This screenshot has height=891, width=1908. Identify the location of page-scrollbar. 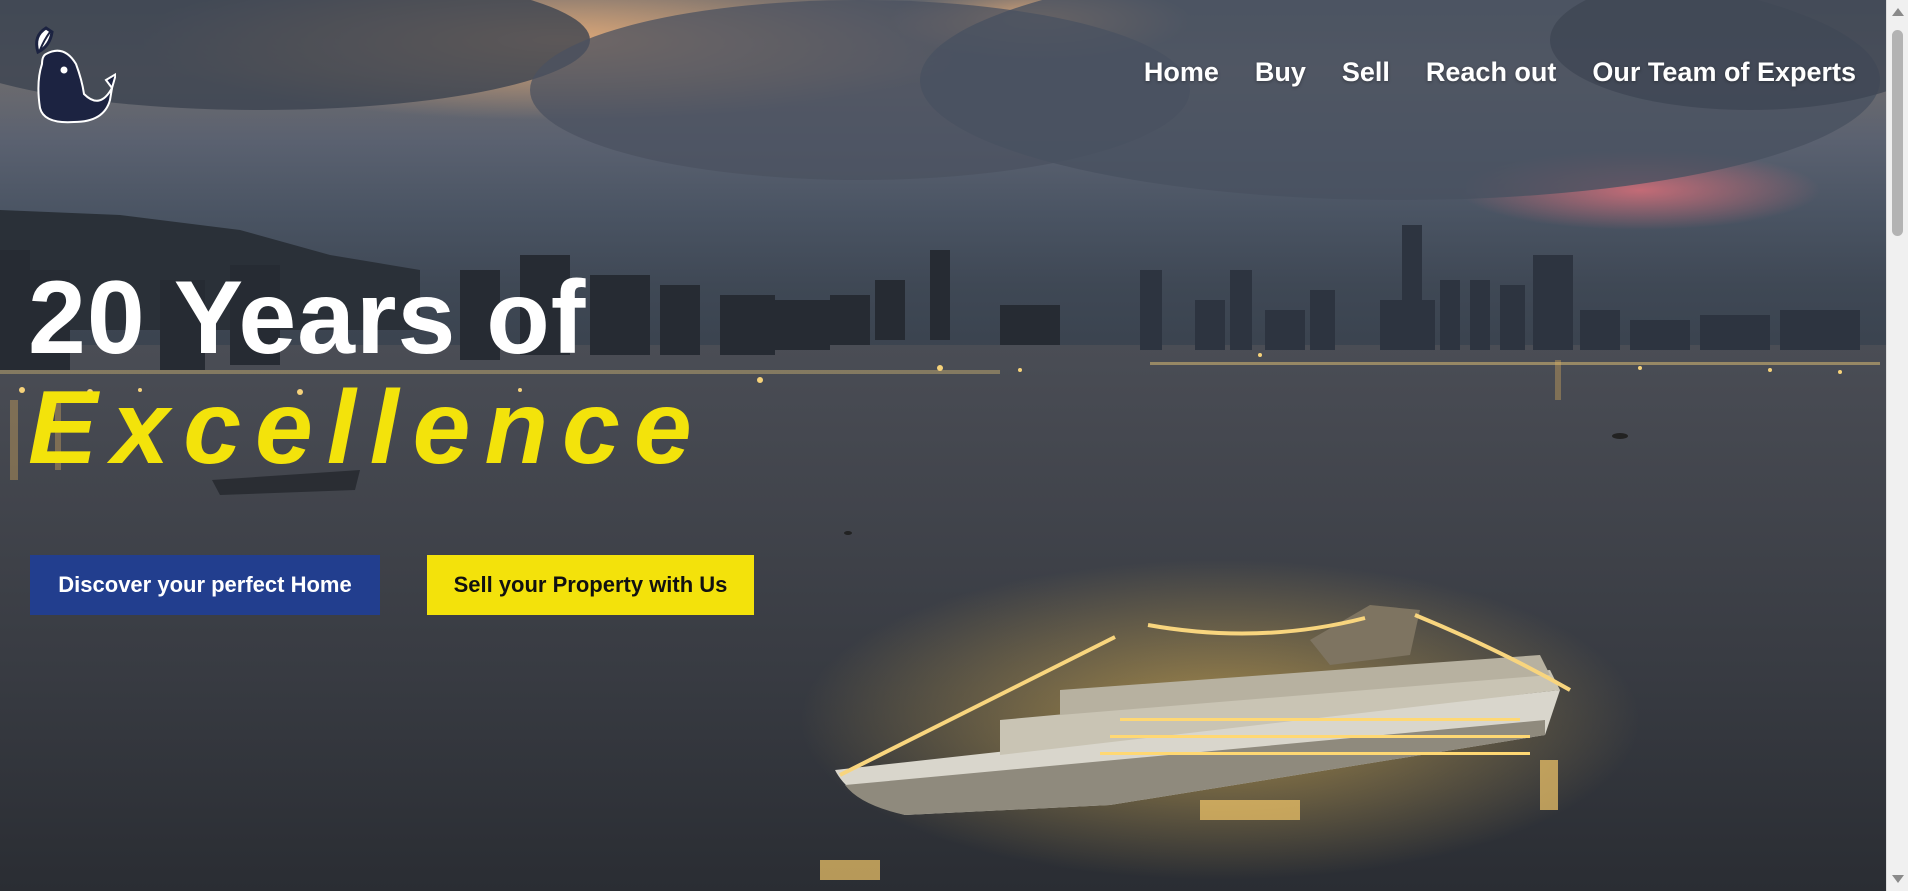
(1897, 445).